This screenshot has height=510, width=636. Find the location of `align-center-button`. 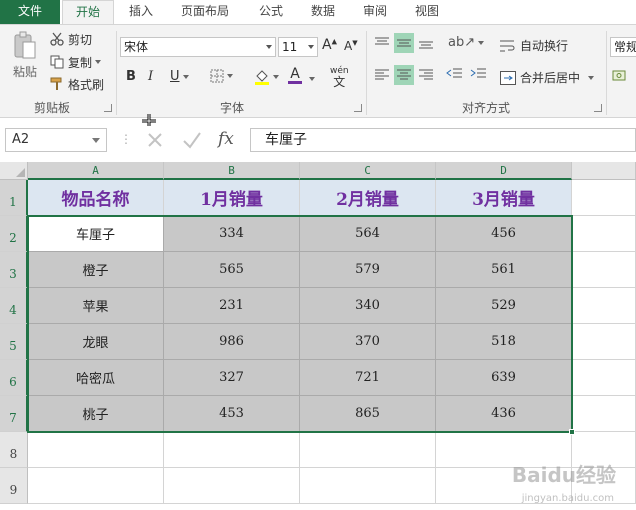

align-center-button is located at coordinates (404, 75).